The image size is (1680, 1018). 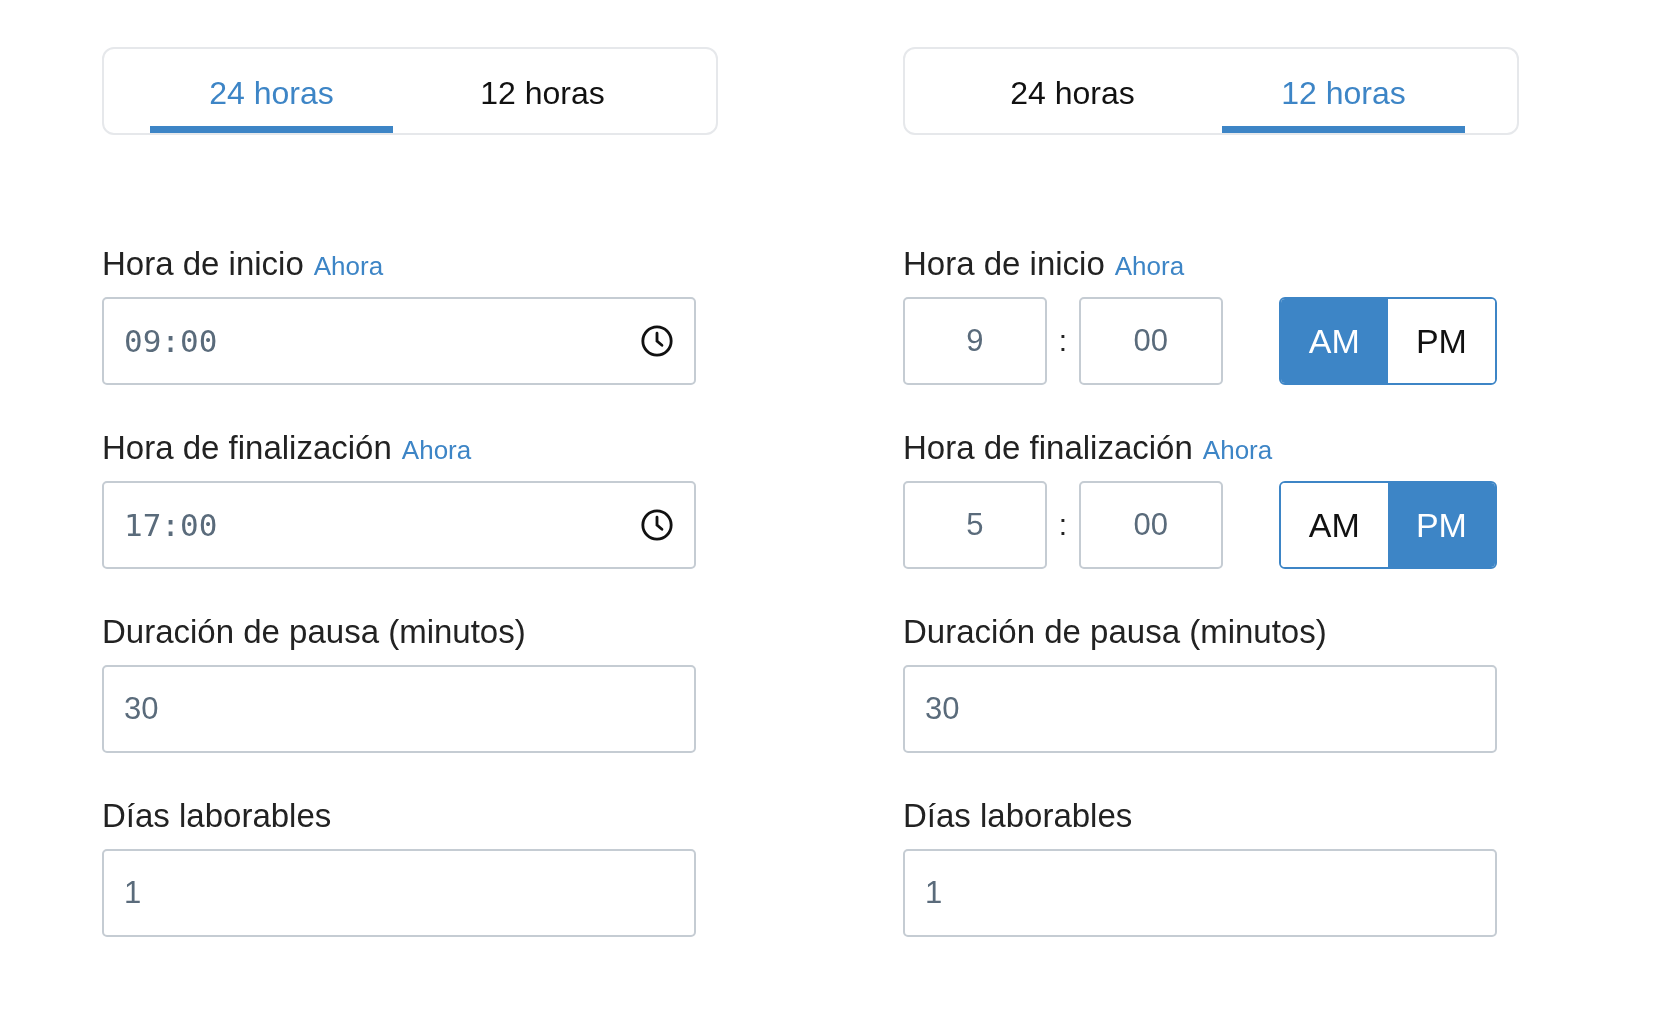 What do you see at coordinates (975, 525) in the screenshot?
I see `hour-field: 5` at bounding box center [975, 525].